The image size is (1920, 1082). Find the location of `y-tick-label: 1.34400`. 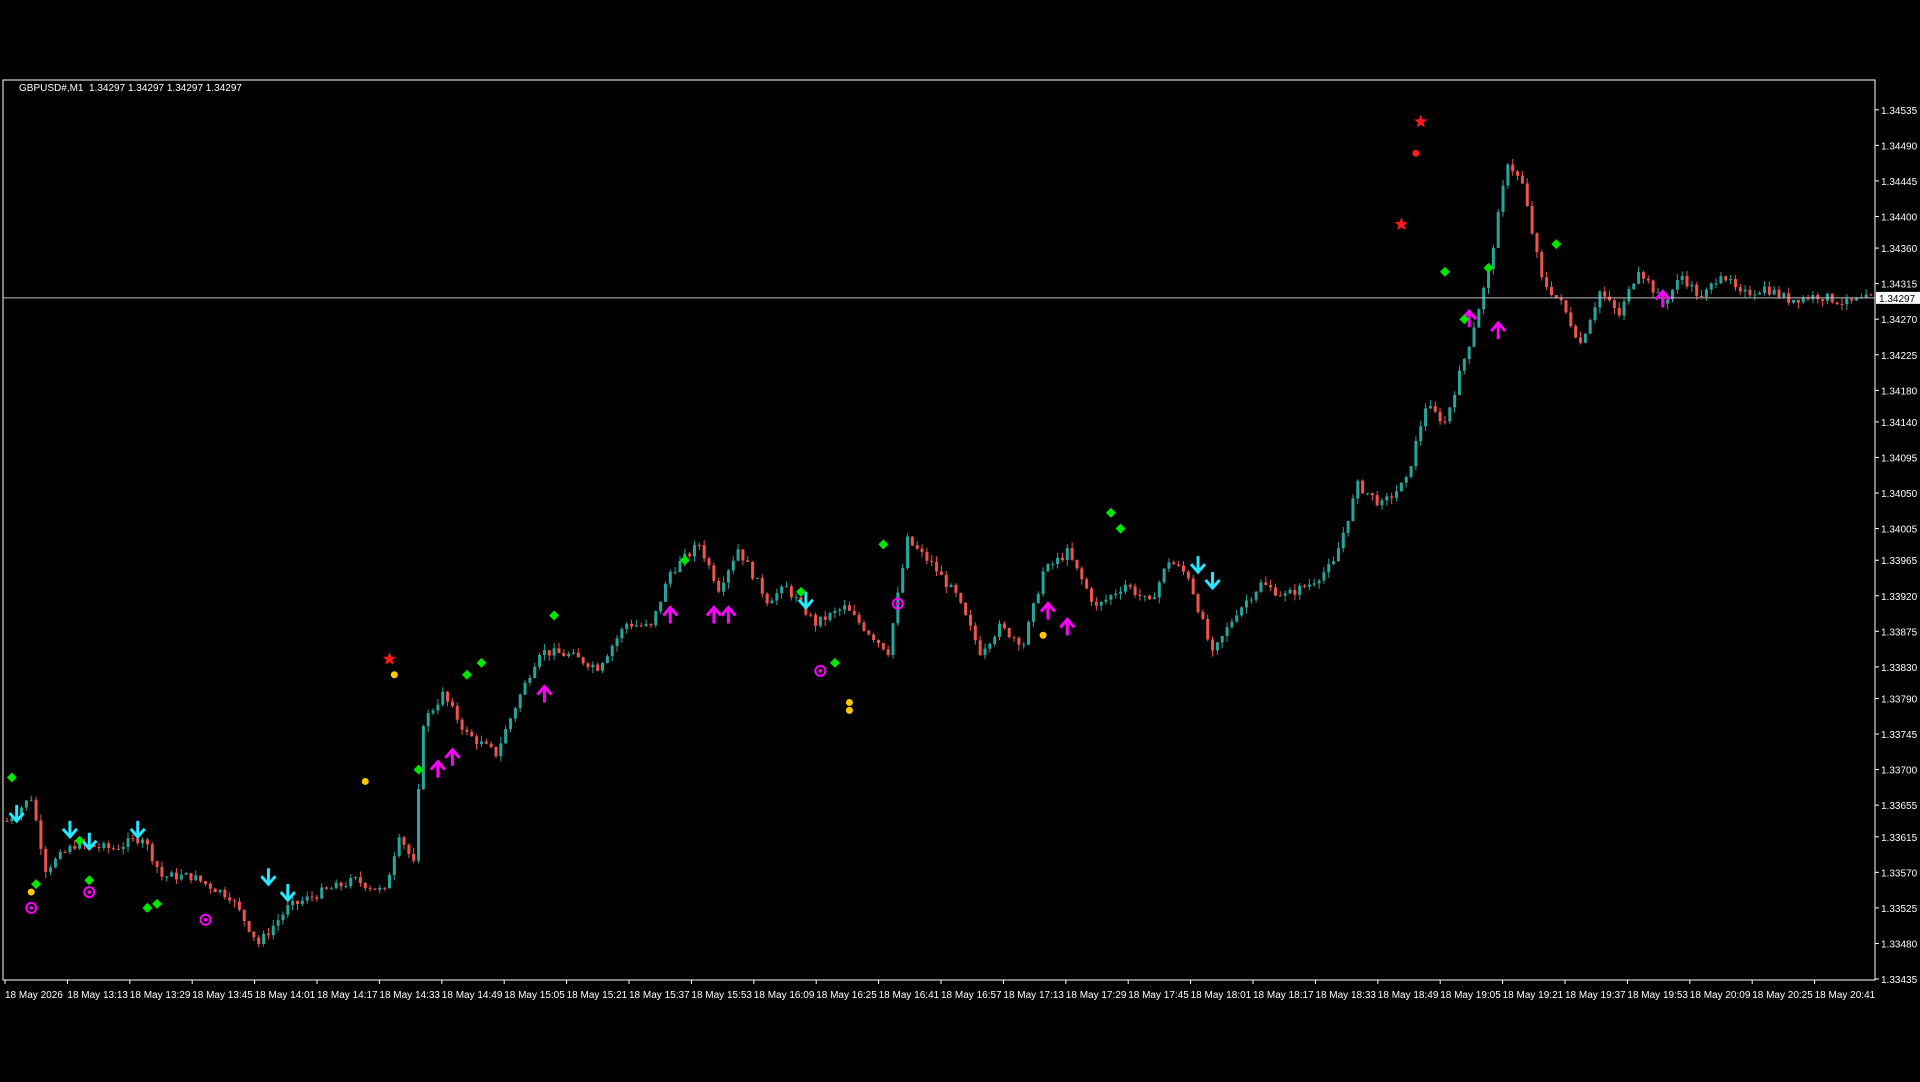

y-tick-label: 1.34400 is located at coordinates (1899, 217).